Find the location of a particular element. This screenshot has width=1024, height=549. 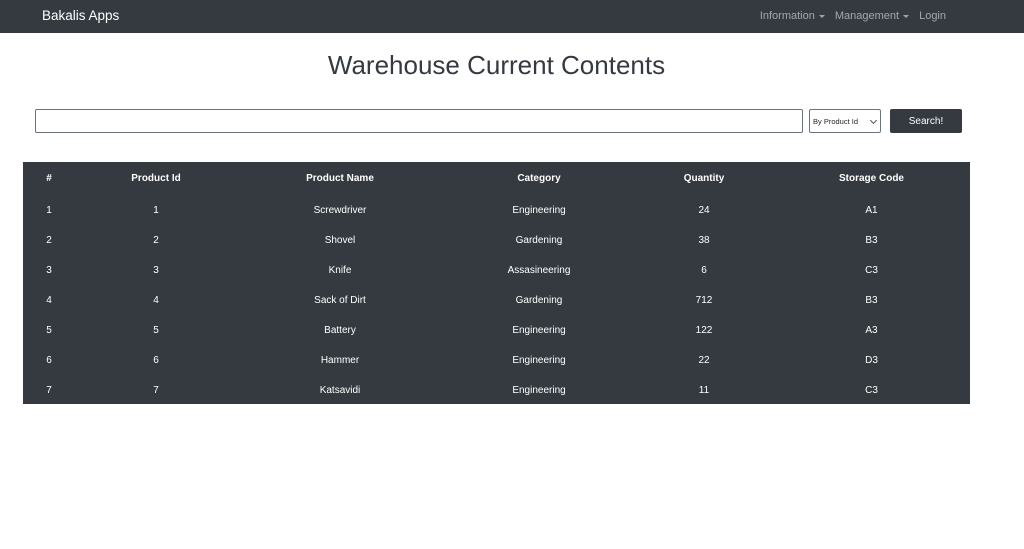

chevron-down-icon is located at coordinates (873, 120).